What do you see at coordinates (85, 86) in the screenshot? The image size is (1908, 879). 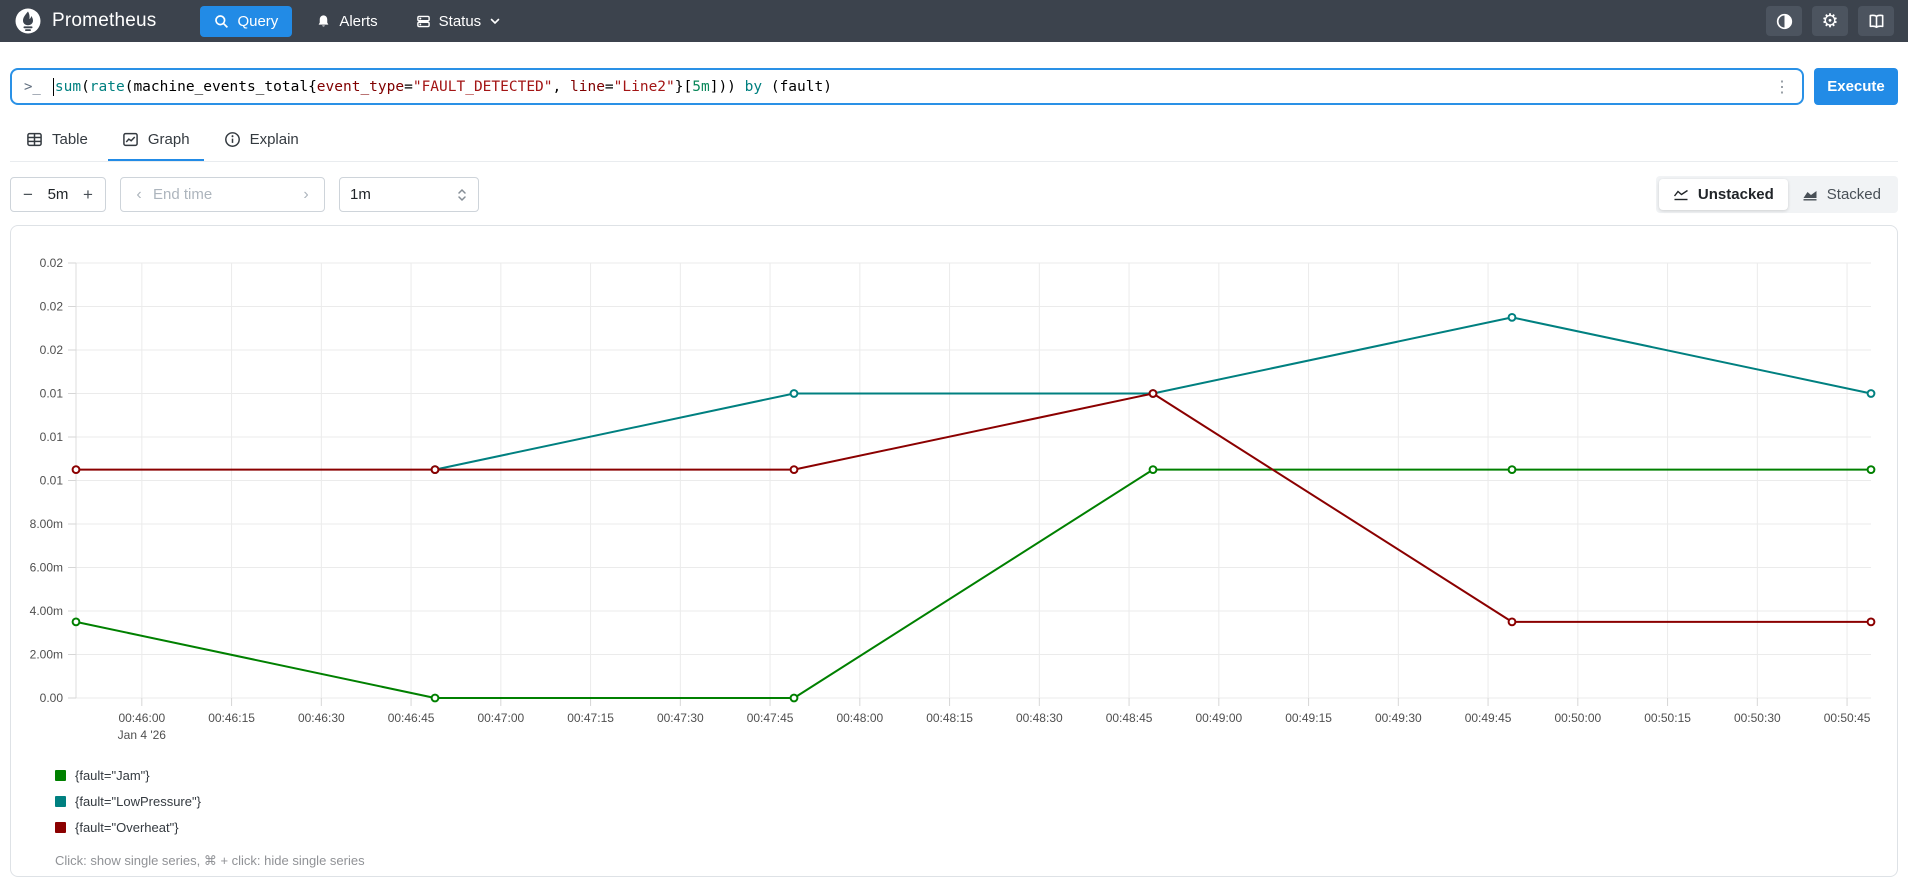 I see `promql-token: (` at bounding box center [85, 86].